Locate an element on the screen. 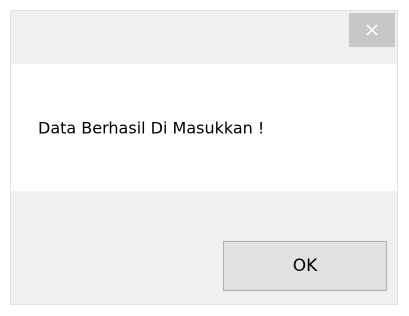 This screenshot has width=409, height=316. close-icon is located at coordinates (372, 30).